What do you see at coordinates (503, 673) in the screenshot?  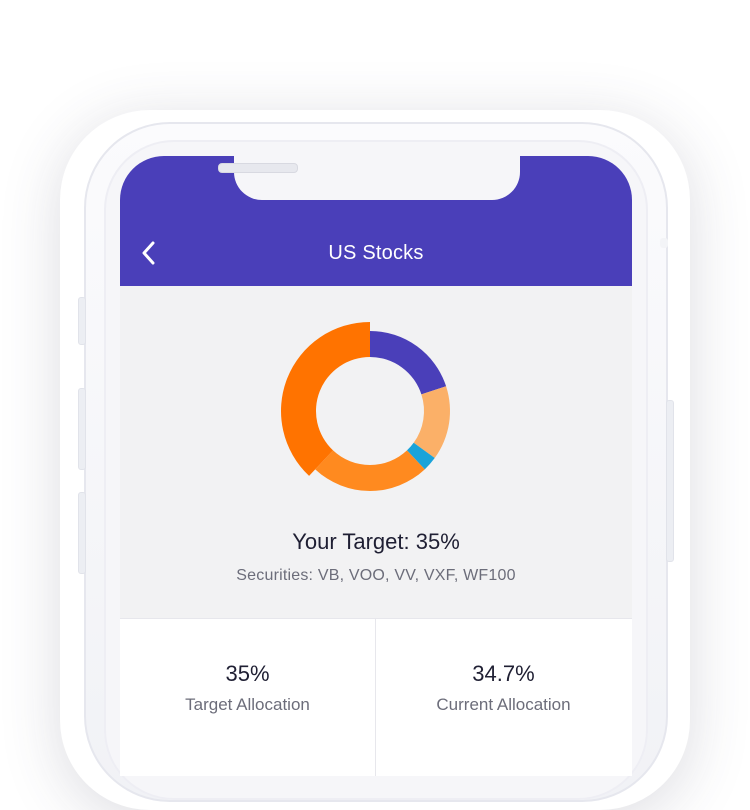 I see `current-allocation-value: 34.7%` at bounding box center [503, 673].